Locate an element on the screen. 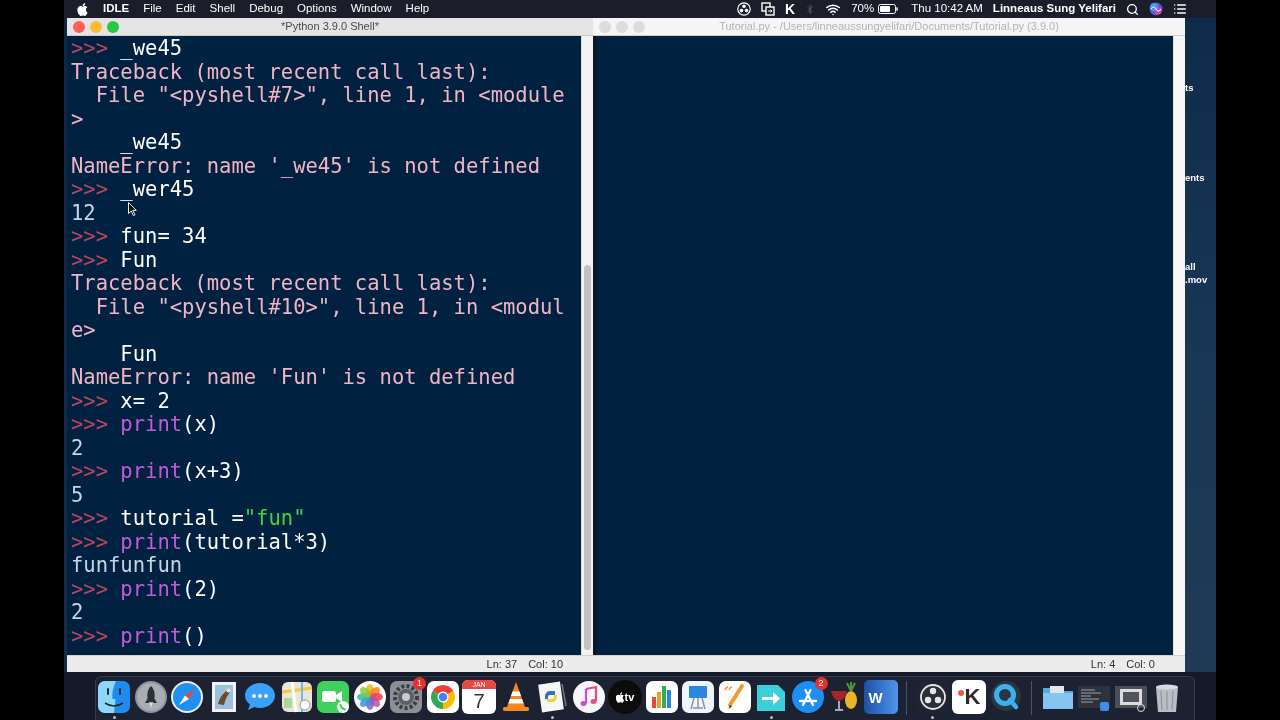 The image size is (1280, 720). letter-tile: W is located at coordinates (880, 697).